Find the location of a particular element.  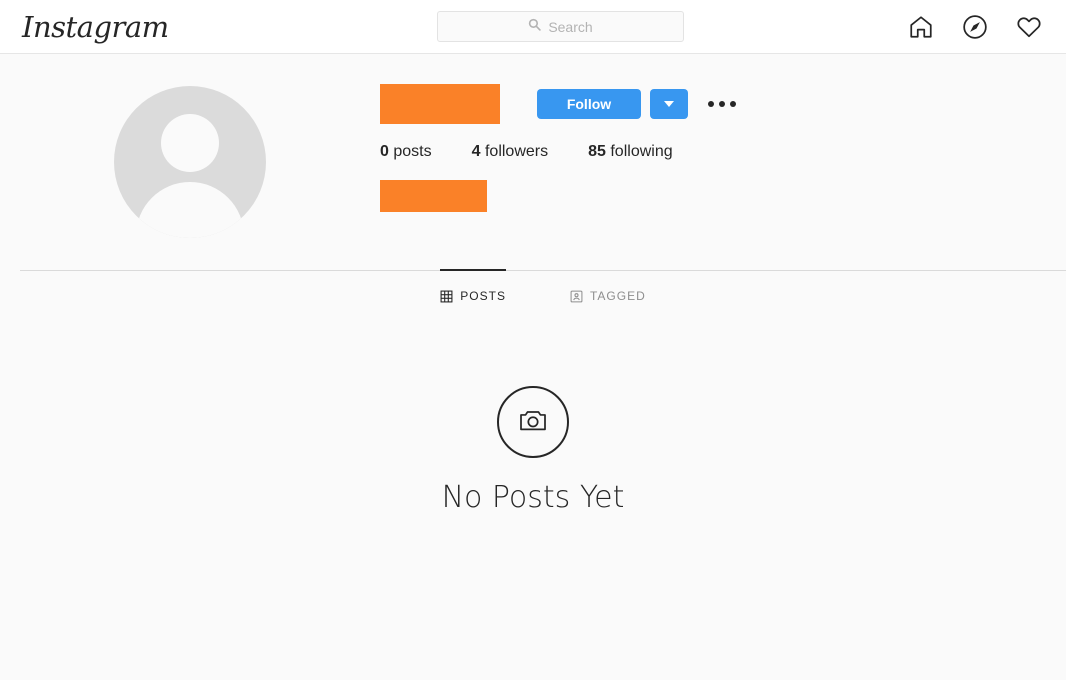

avatar-column is located at coordinates (190, 161).